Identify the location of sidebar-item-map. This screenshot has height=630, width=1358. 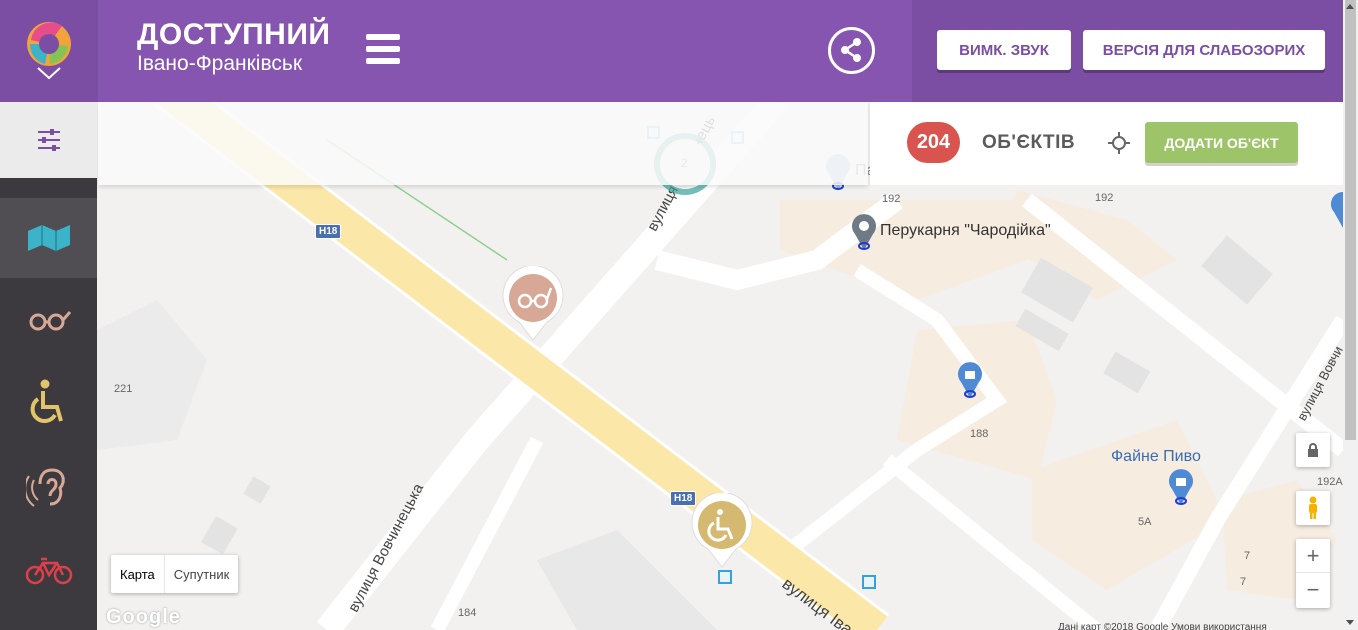
(48, 238).